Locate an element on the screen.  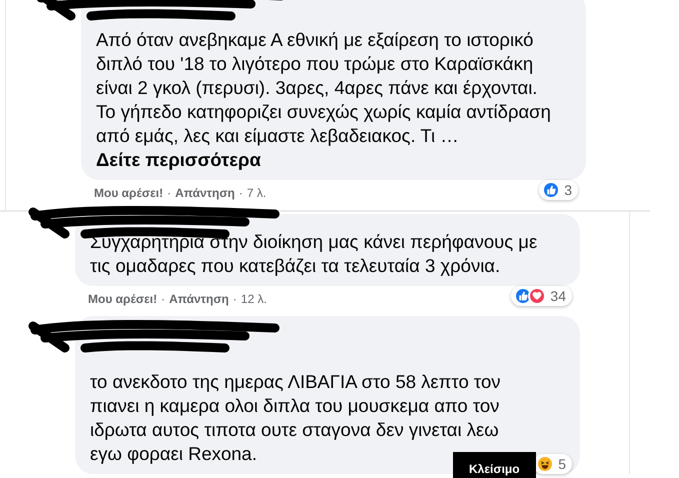
comment-time: 7 λ. is located at coordinates (256, 193).